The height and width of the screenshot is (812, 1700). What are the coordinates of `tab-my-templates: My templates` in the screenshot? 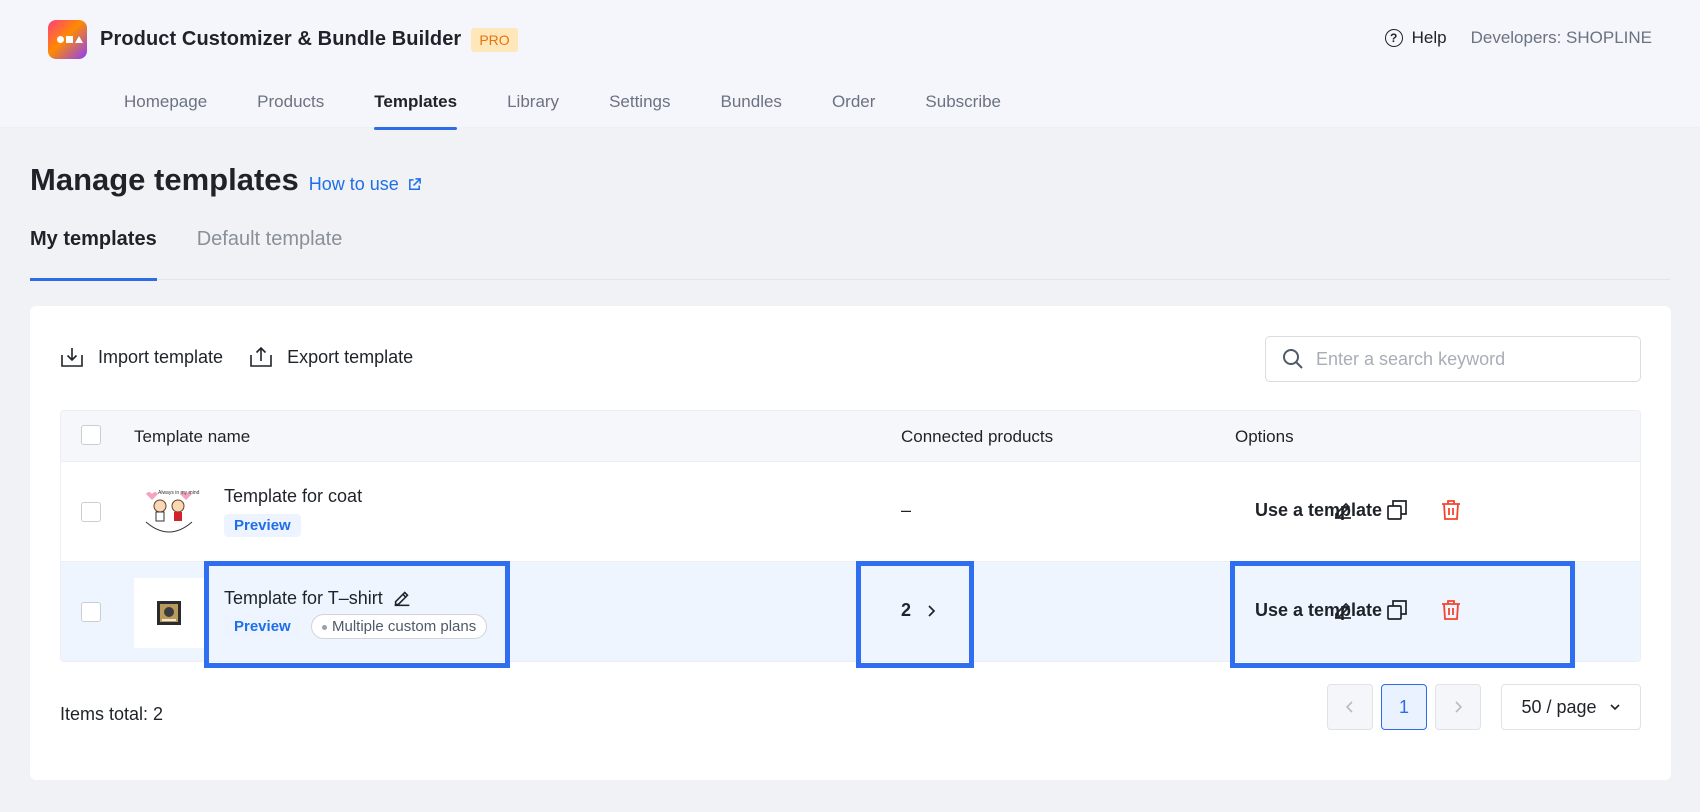 It's located at (93, 254).